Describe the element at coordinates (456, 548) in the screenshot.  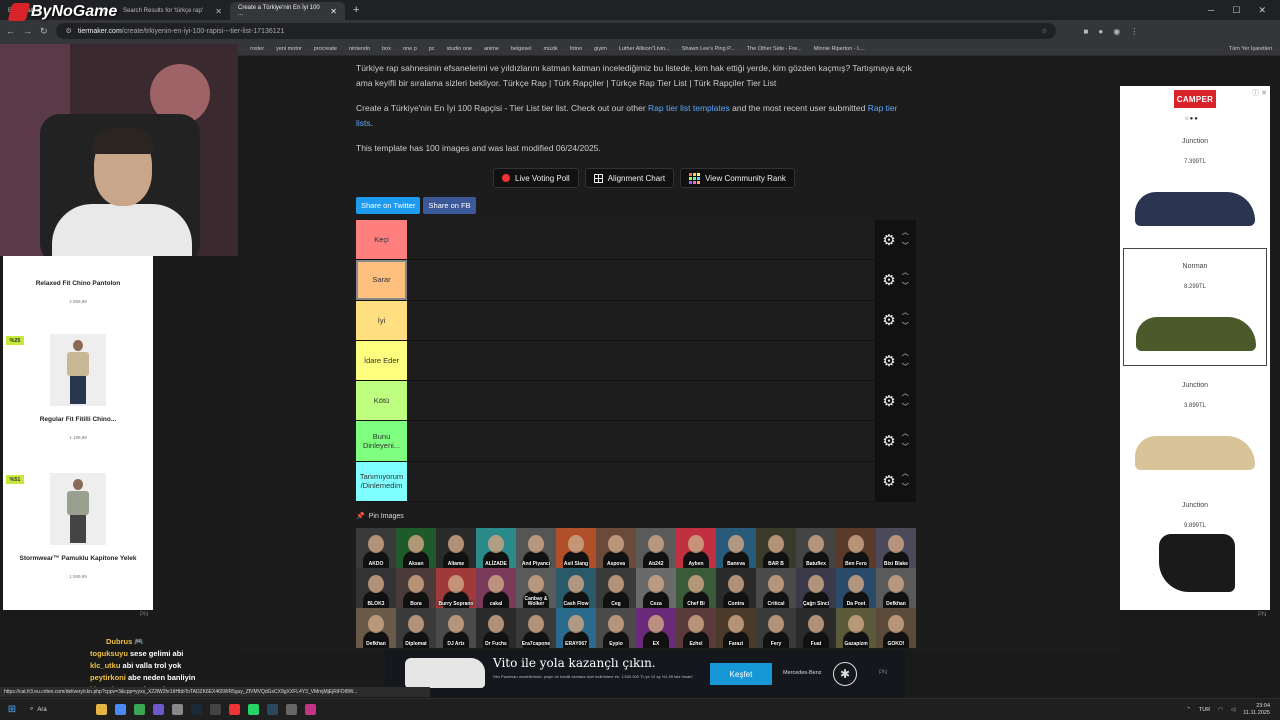
I see `rapper-image: Allame` at that location.